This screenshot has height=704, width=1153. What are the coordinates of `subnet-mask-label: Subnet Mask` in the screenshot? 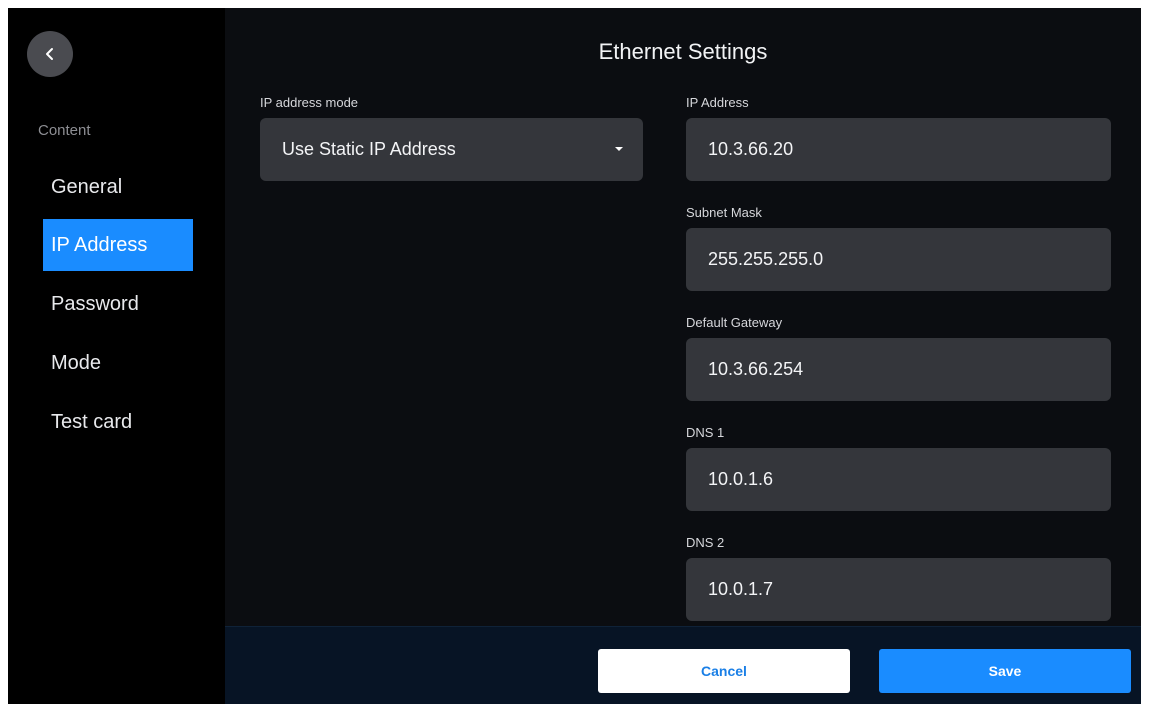 It's located at (724, 212).